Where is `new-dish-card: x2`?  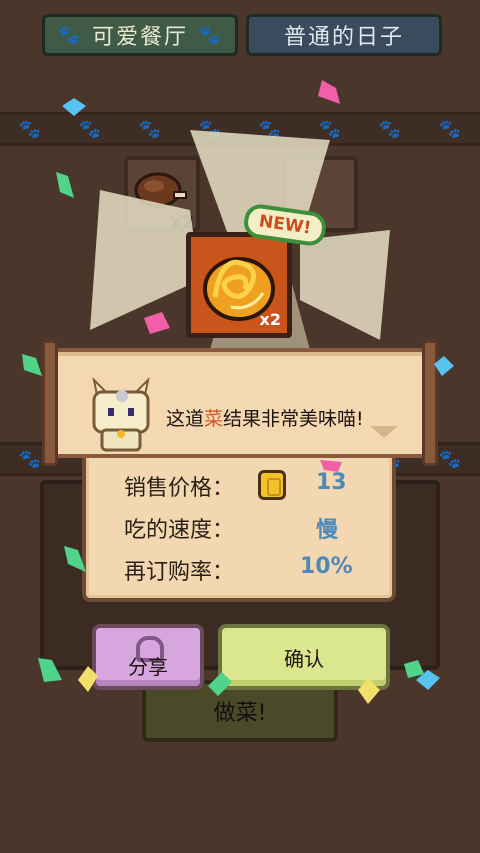 new-dish-card: x2 is located at coordinates (239, 285).